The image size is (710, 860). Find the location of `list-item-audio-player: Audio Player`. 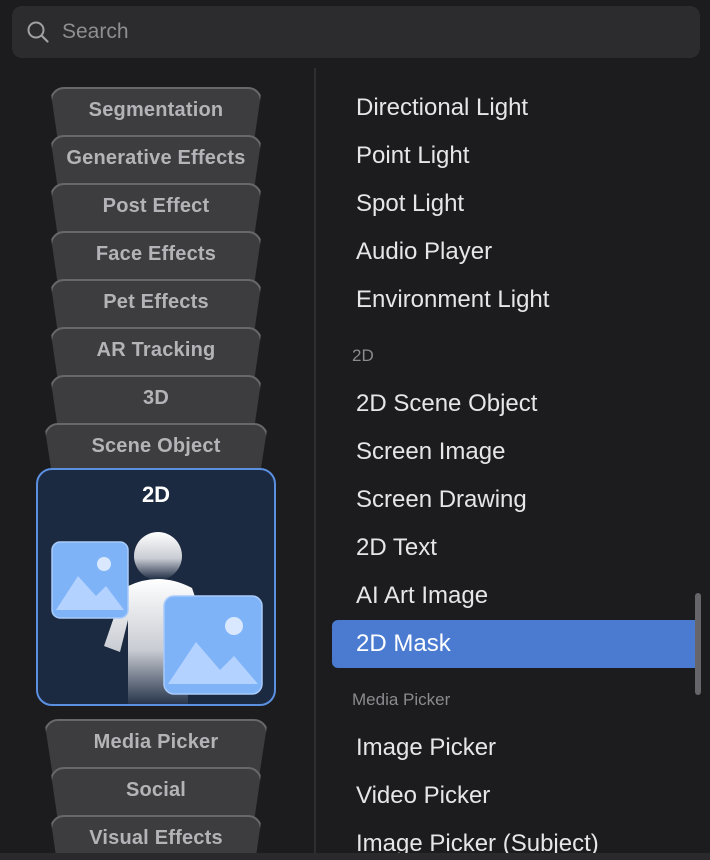

list-item-audio-player: Audio Player is located at coordinates (424, 252).